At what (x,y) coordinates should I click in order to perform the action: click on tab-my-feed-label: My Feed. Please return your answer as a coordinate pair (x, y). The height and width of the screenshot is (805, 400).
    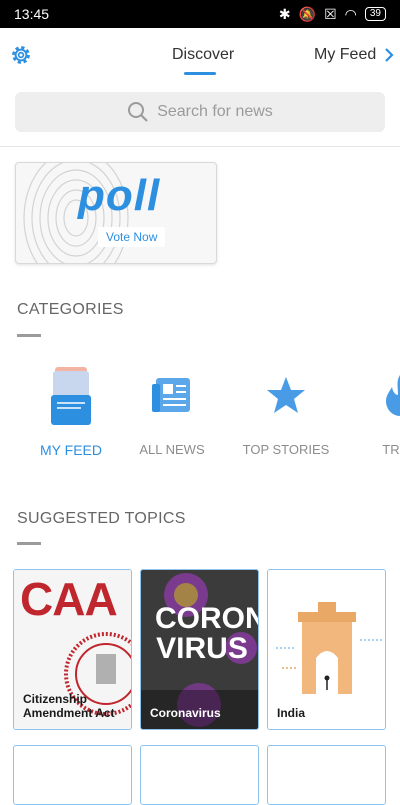
    Looking at the image, I should click on (345, 54).